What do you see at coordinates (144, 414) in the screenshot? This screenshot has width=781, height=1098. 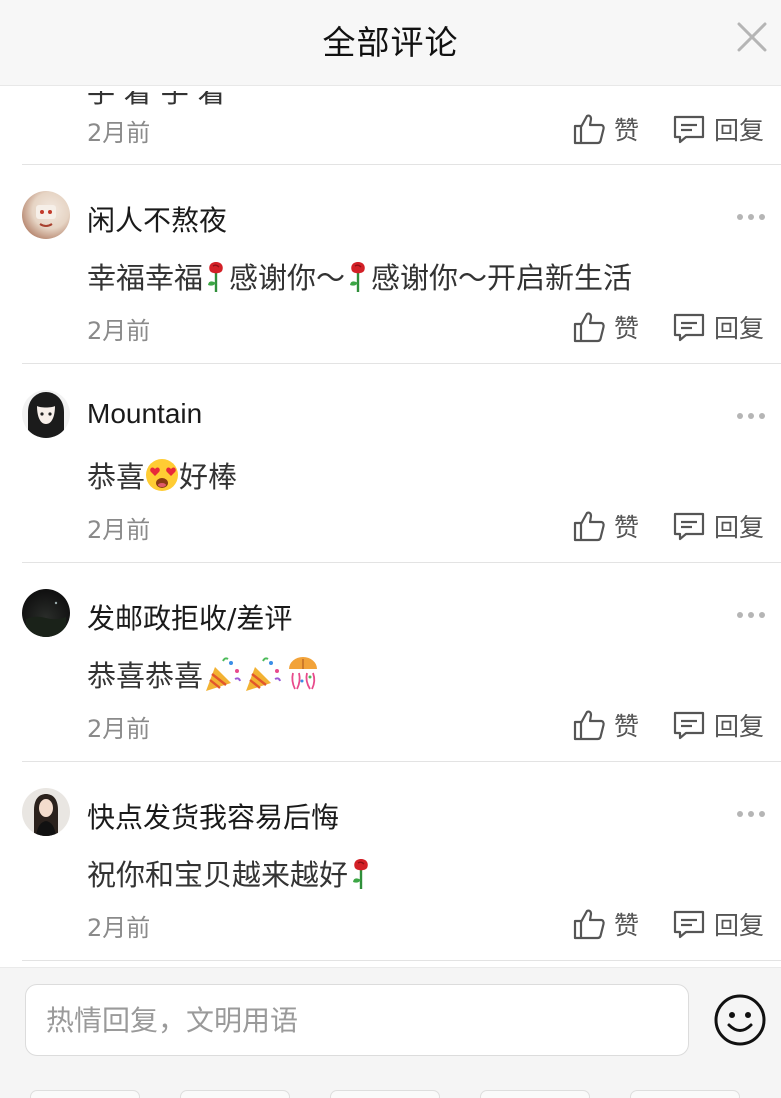 I see `username: Mountain` at bounding box center [144, 414].